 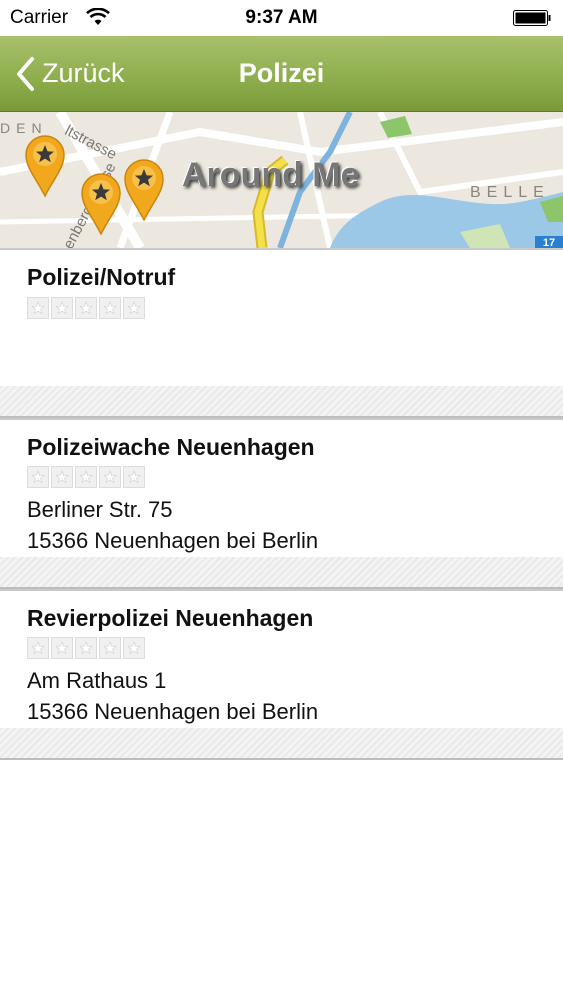 What do you see at coordinates (101, 277) in the screenshot?
I see `entry-name: Polizei/Notruf` at bounding box center [101, 277].